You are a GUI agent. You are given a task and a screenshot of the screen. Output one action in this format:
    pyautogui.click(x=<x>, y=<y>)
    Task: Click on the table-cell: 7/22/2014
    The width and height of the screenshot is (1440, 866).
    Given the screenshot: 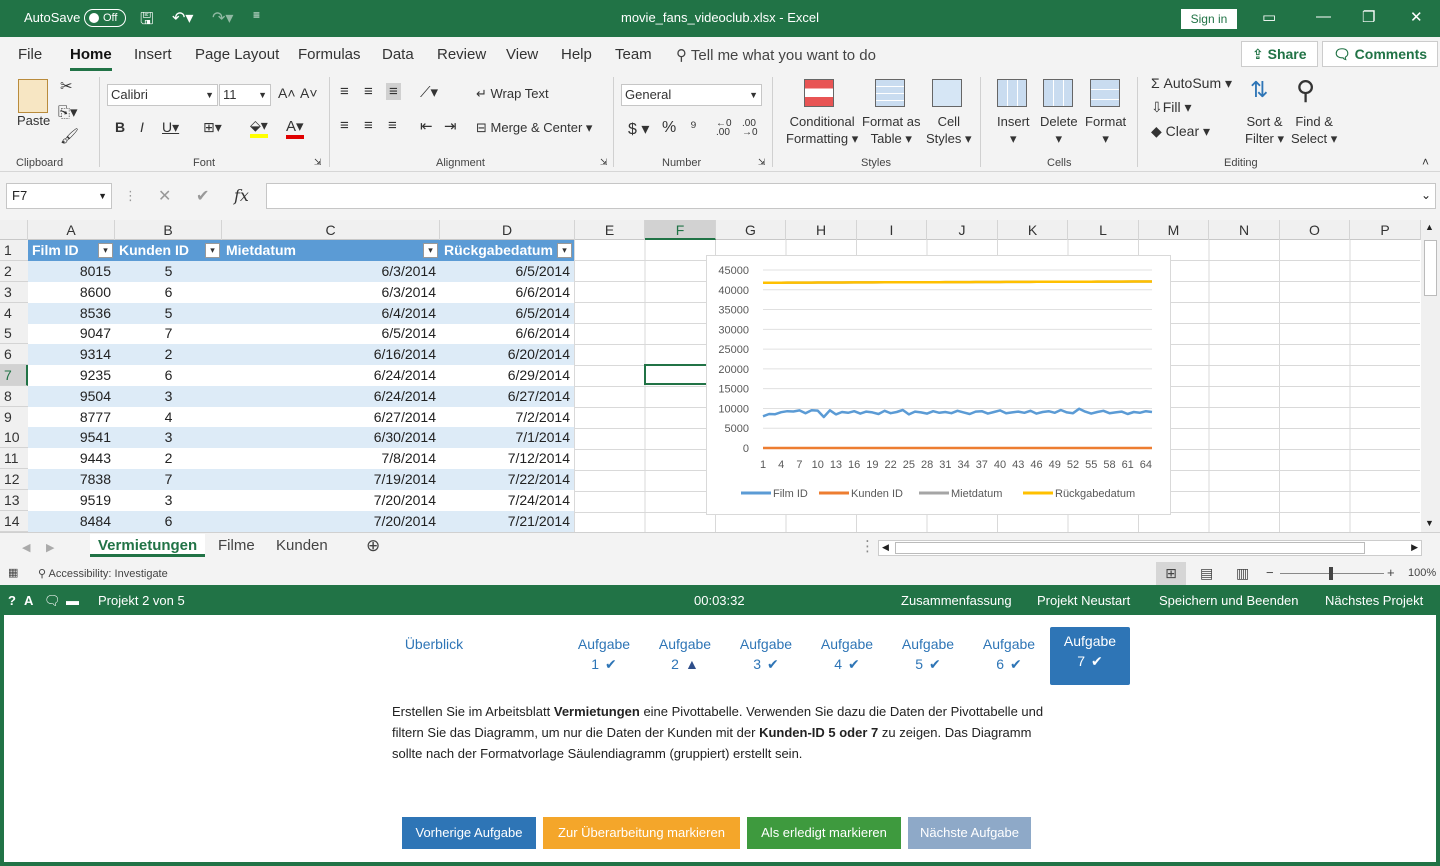 What is the action you would take?
    pyautogui.click(x=507, y=479)
    